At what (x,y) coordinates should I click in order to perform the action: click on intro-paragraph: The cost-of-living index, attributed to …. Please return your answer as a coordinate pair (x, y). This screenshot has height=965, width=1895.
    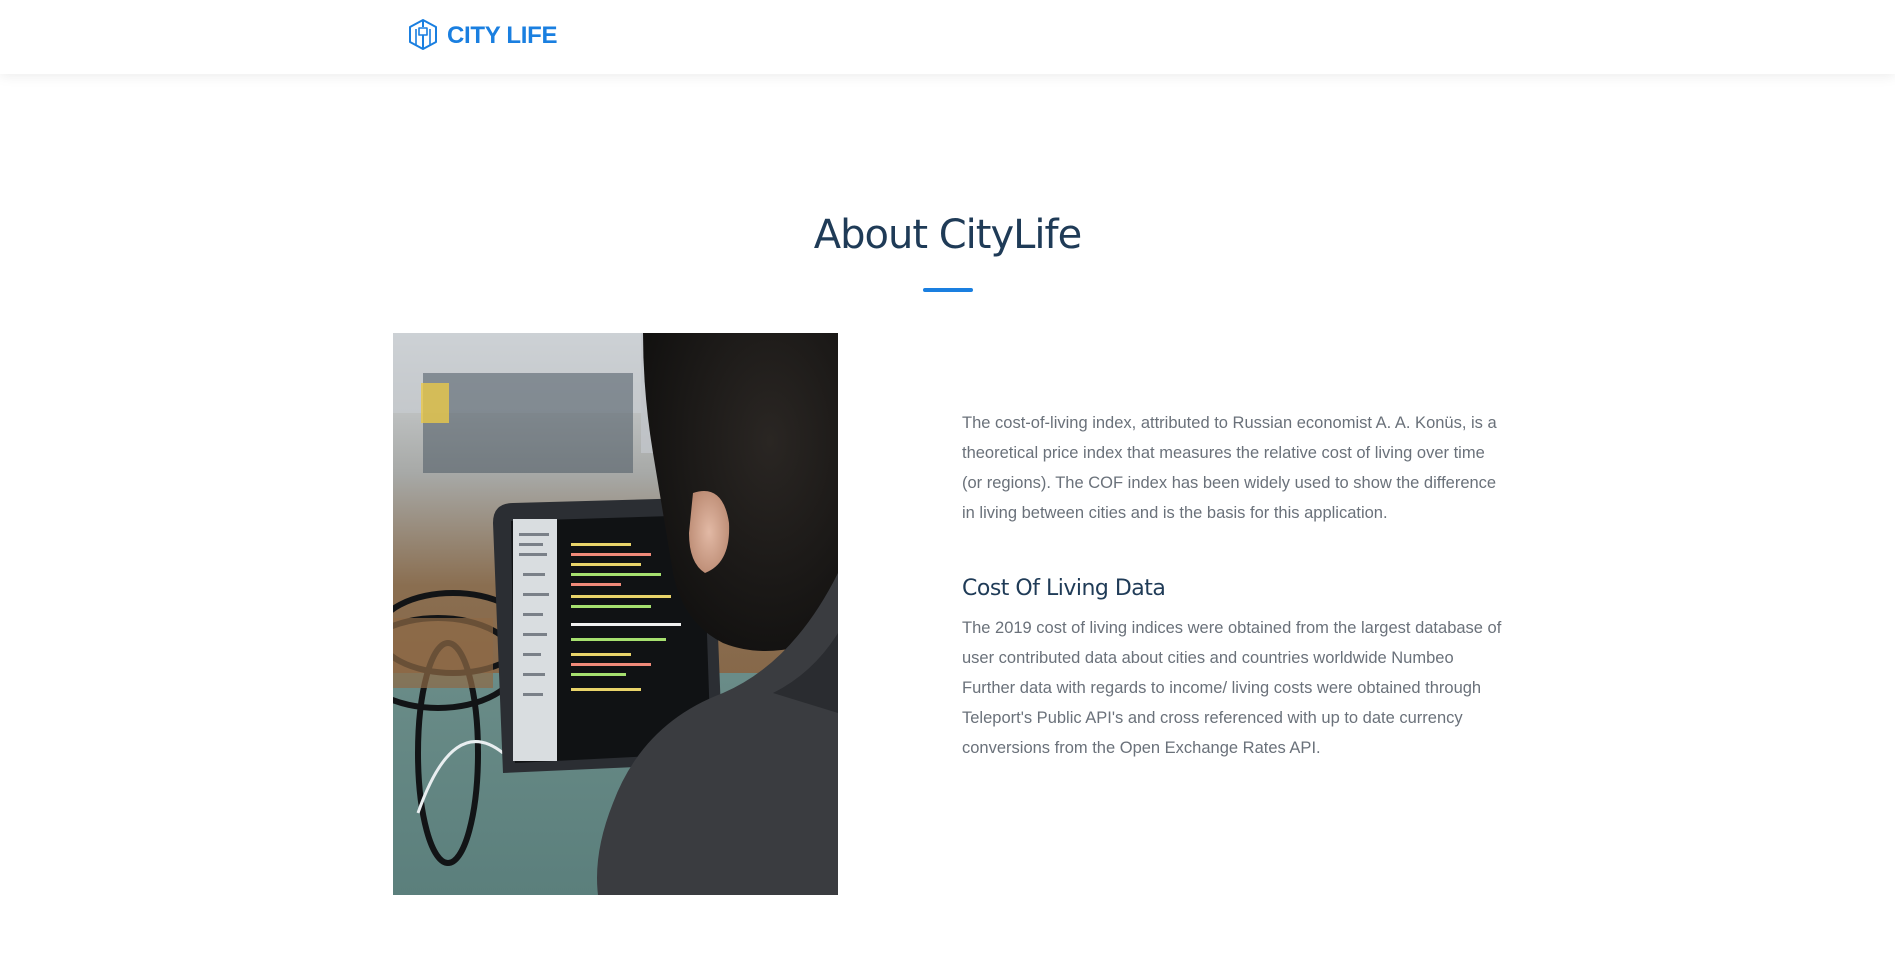
    Looking at the image, I should click on (1229, 468).